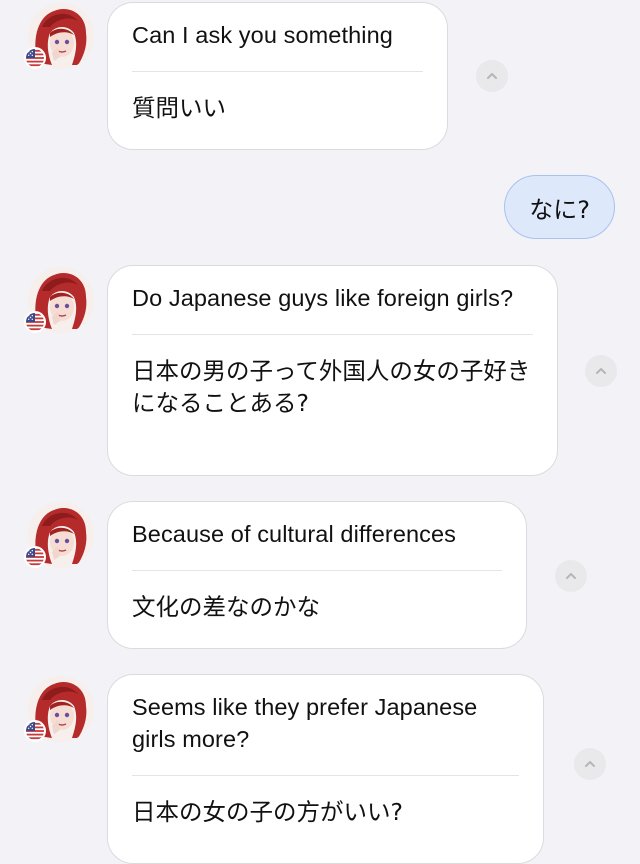  What do you see at coordinates (277, 76) in the screenshot?
I see `received-message-bubble: Can I ask you something 質問いい` at bounding box center [277, 76].